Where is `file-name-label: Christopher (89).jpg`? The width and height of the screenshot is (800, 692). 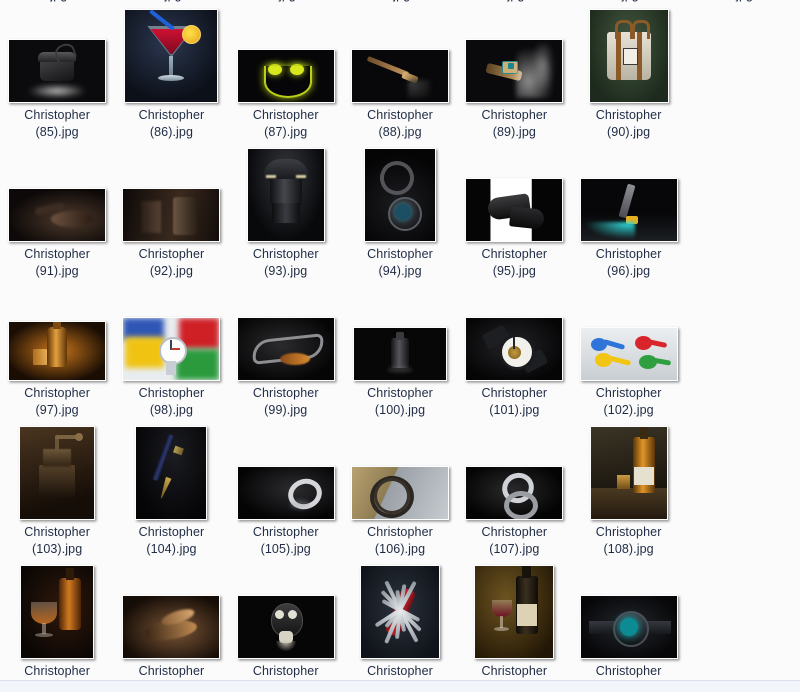 file-name-label: Christopher (89).jpg is located at coordinates (514, 123).